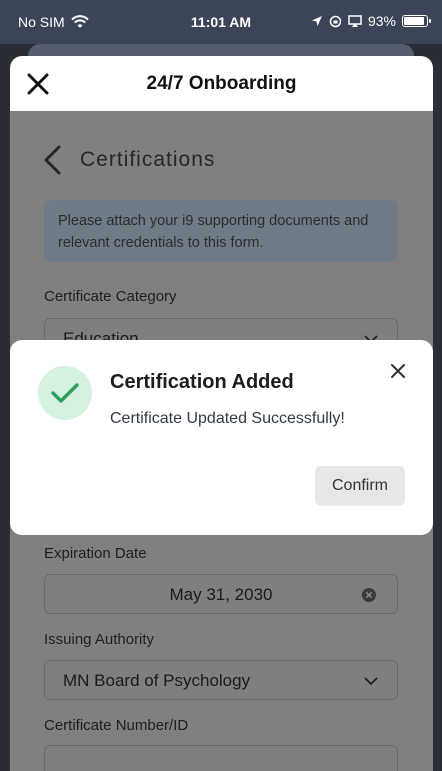 The height and width of the screenshot is (771, 442). I want to click on dialog-message: Certificate Updated Successfully!, so click(227, 418).